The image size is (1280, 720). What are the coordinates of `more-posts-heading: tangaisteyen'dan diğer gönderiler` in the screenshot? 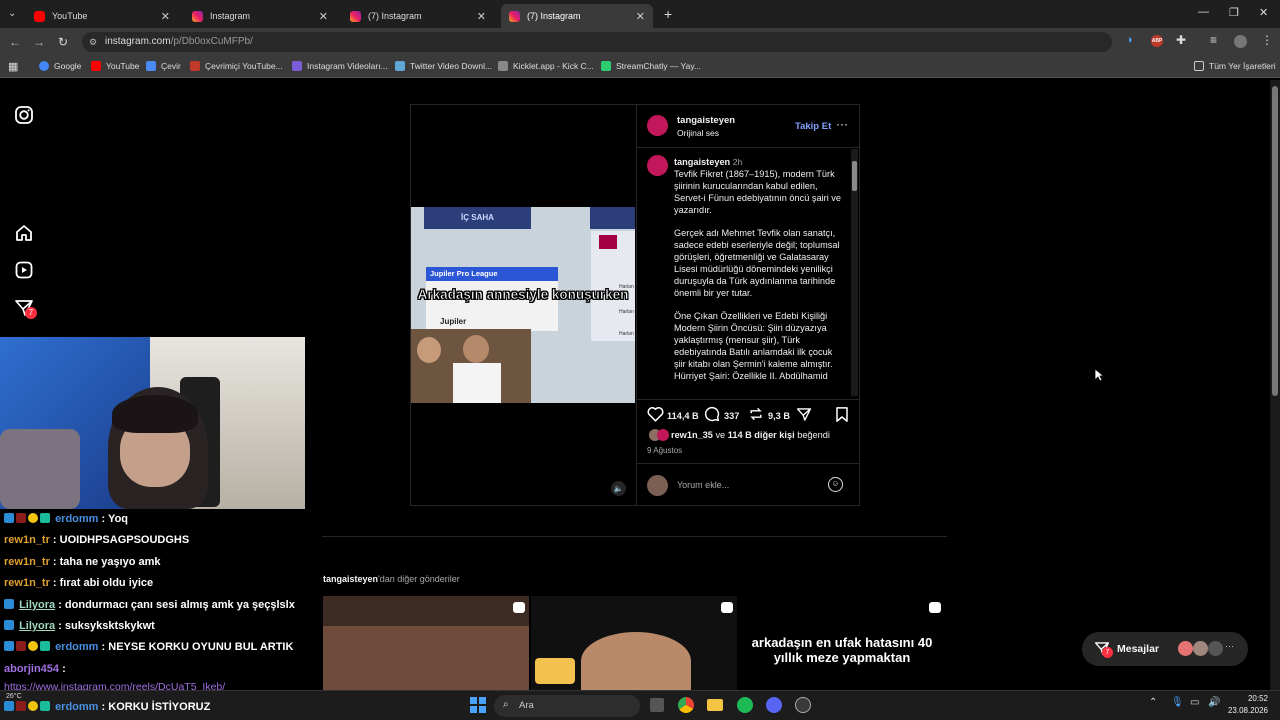 It's located at (391, 579).